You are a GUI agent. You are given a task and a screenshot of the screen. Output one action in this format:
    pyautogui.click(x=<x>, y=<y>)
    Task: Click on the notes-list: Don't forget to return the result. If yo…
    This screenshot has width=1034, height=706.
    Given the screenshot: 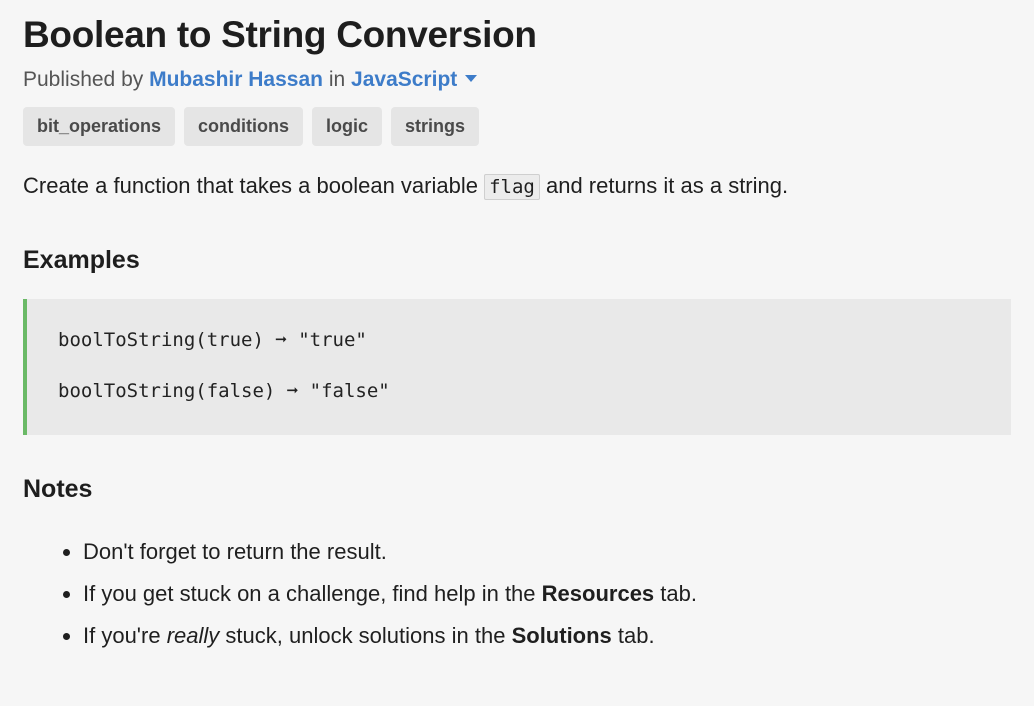 What is the action you would take?
    pyautogui.click(x=360, y=598)
    